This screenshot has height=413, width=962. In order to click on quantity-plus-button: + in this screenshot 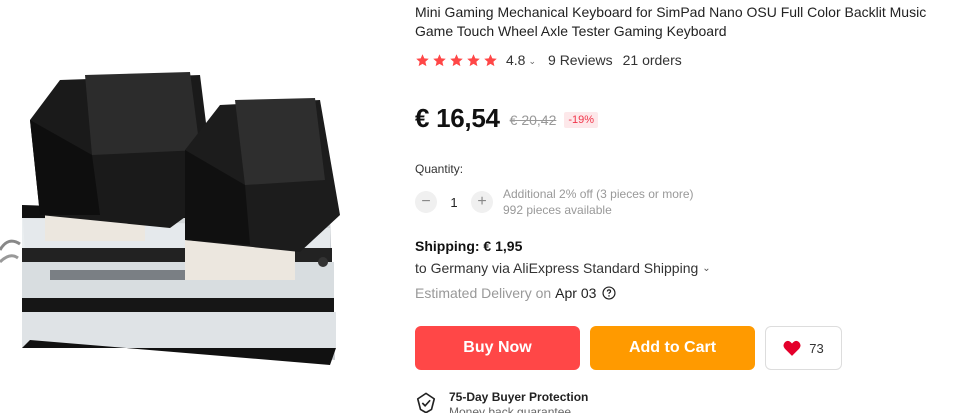, I will do `click(482, 202)`.